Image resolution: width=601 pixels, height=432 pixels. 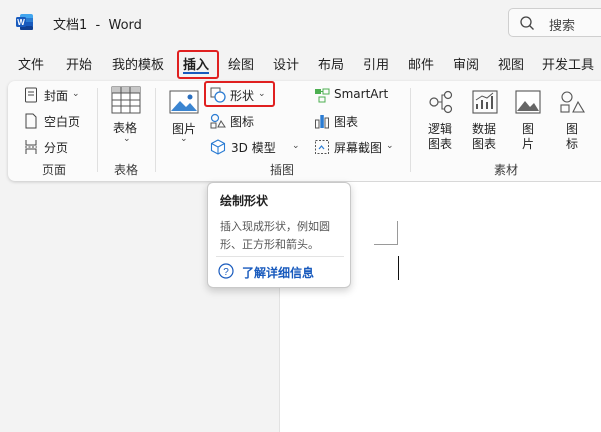 What do you see at coordinates (466, 66) in the screenshot?
I see `tab-review: 审阅` at bounding box center [466, 66].